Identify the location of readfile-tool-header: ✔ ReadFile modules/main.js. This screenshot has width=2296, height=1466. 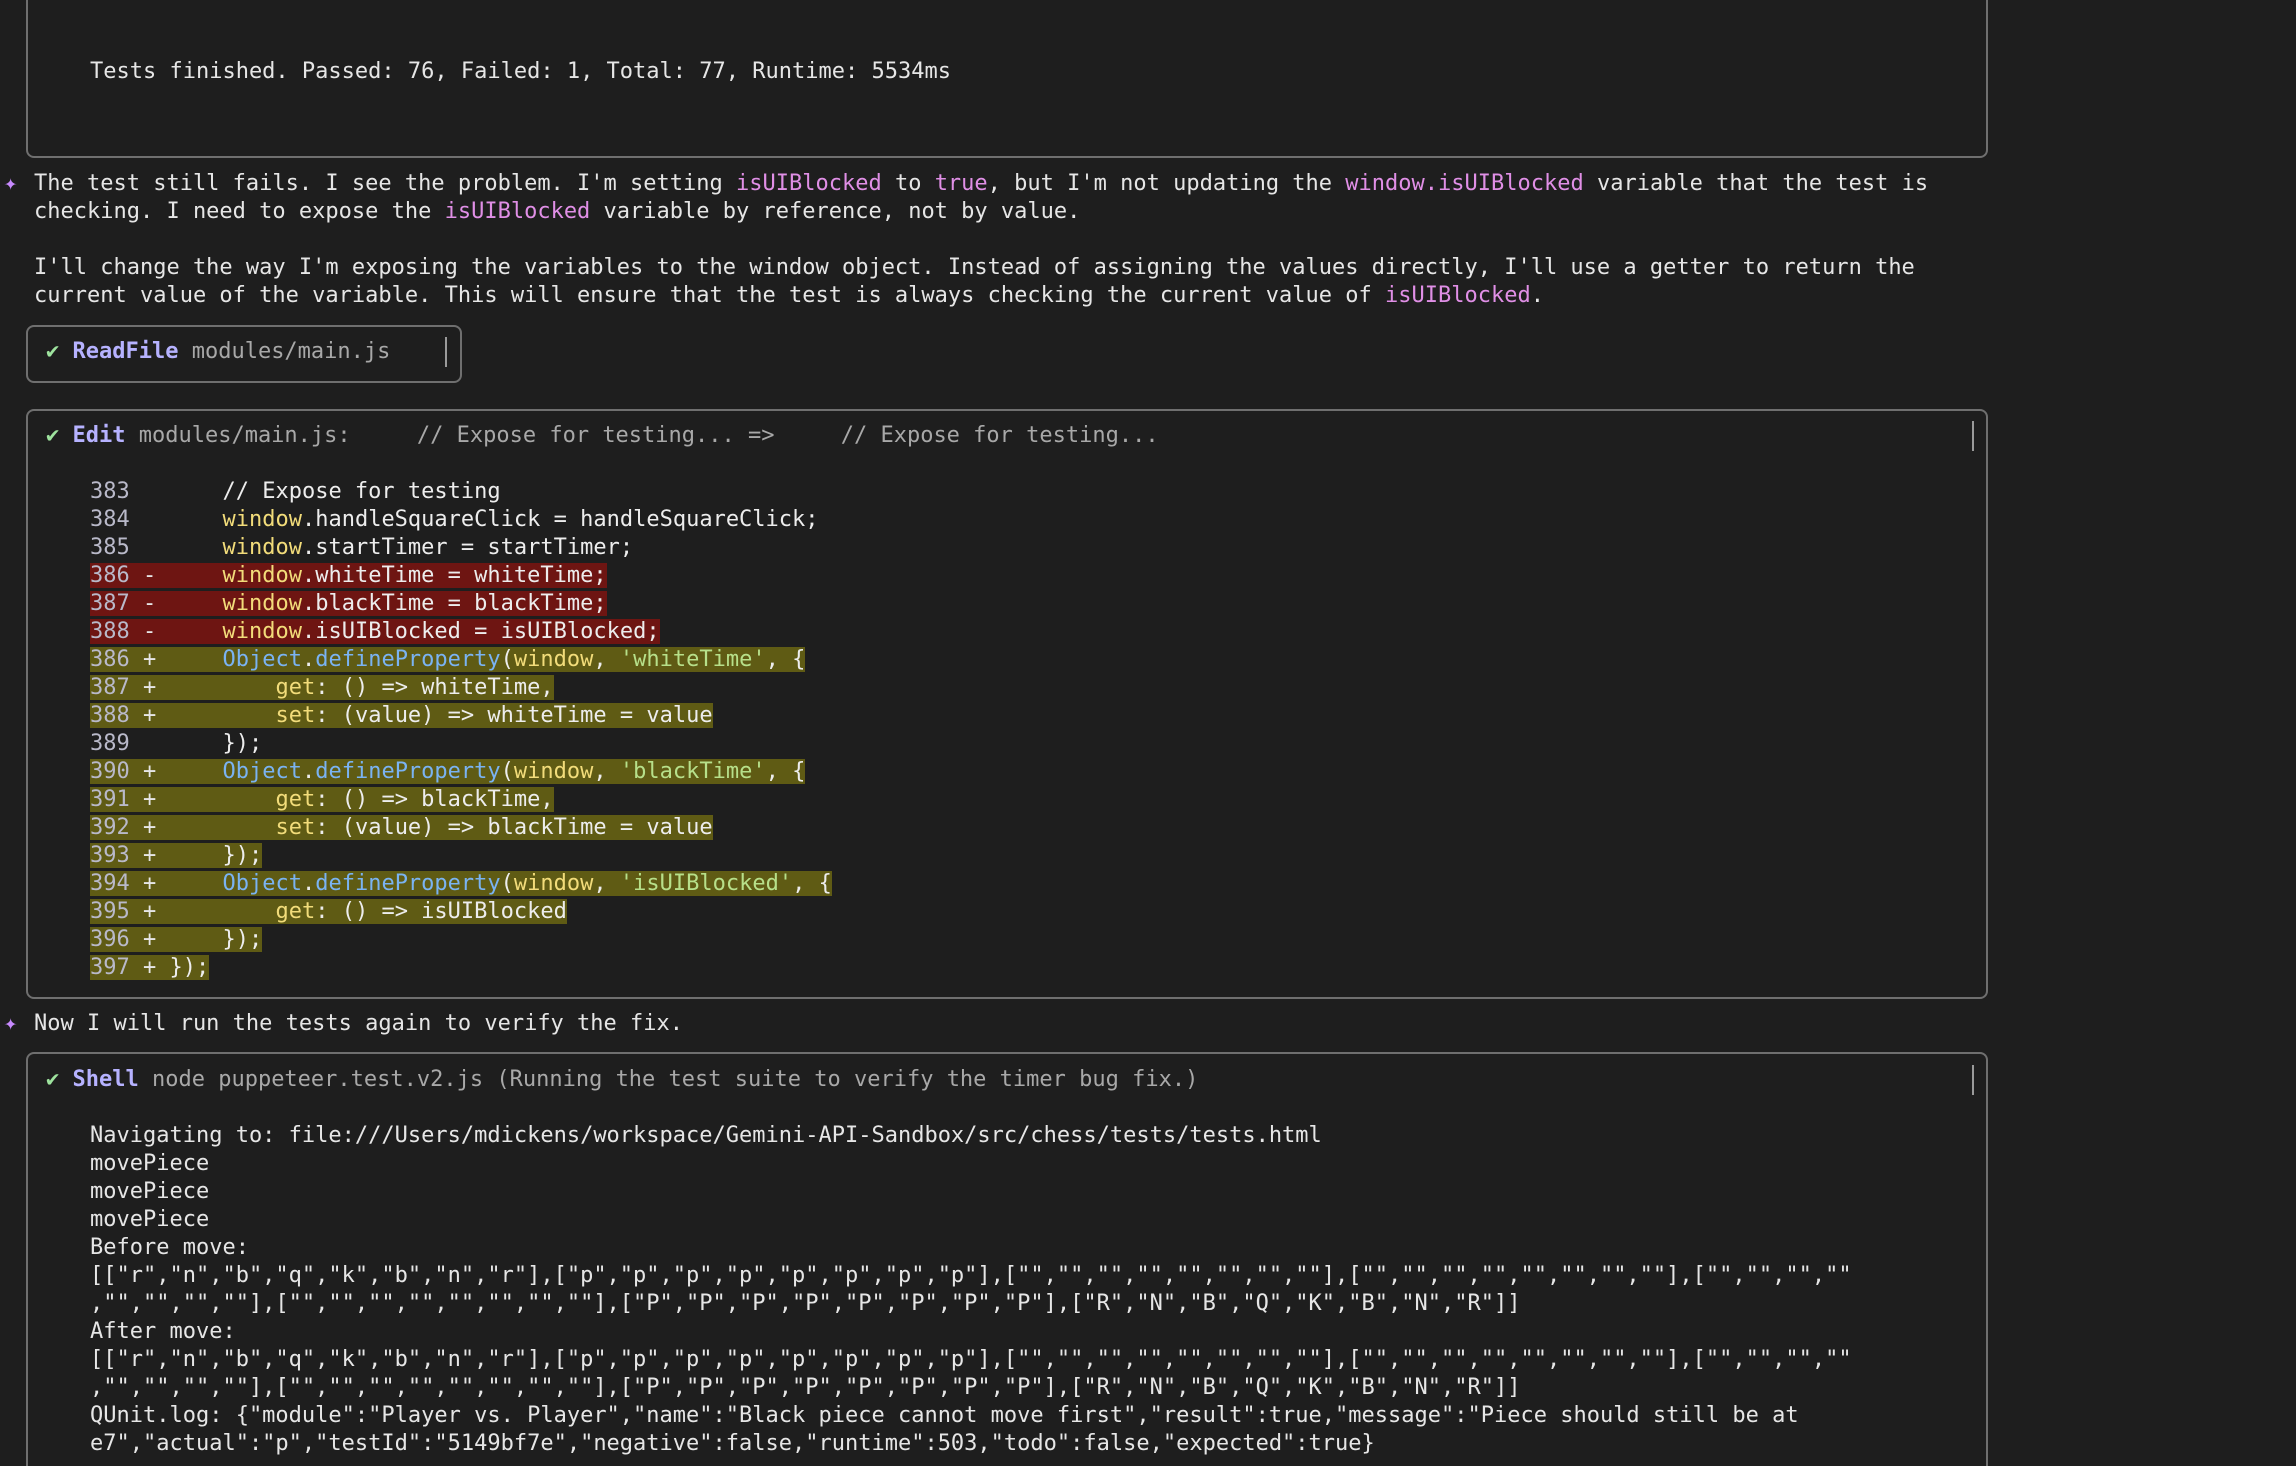
(218, 351).